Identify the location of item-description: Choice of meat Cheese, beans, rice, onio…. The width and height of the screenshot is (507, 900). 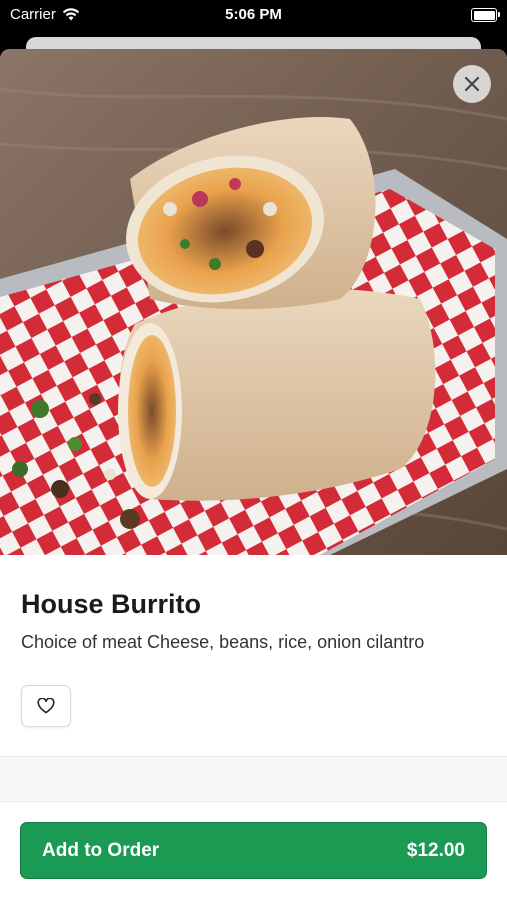
(223, 642).